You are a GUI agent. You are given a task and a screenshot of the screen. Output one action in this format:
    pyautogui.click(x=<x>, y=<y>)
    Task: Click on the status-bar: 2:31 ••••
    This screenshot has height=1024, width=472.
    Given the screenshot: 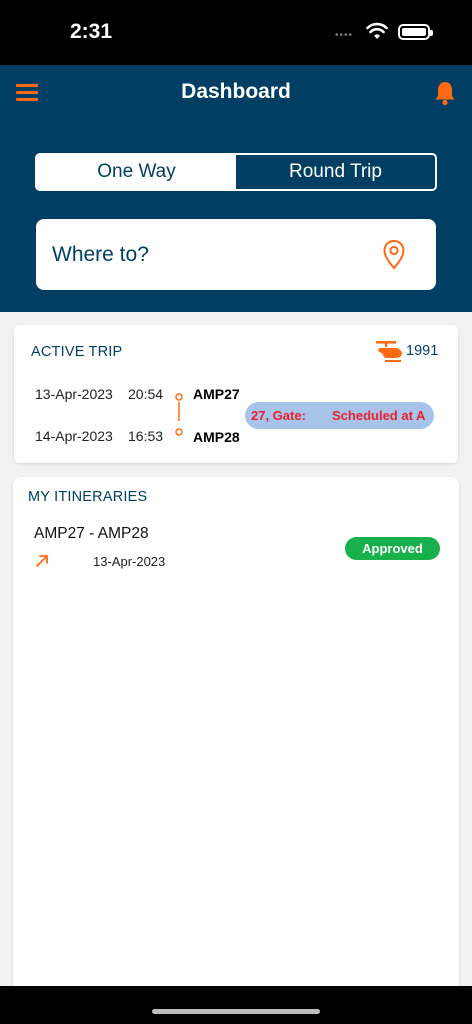 What is the action you would take?
    pyautogui.click(x=236, y=32)
    